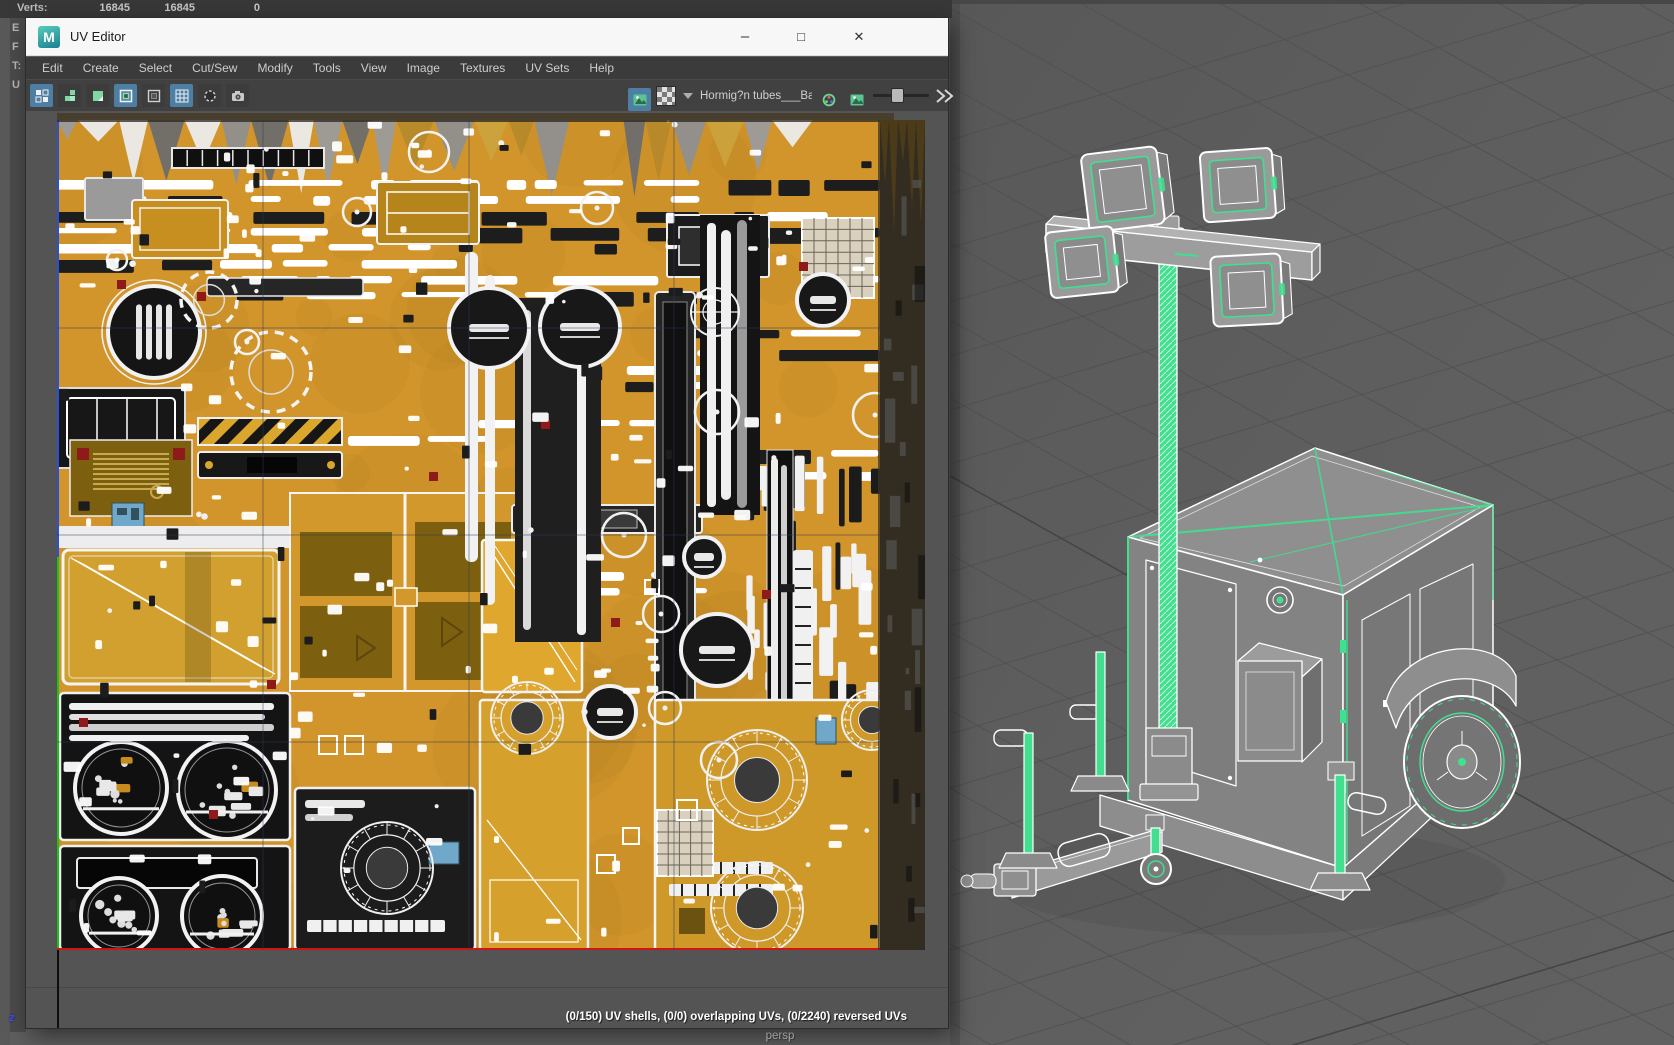 This screenshot has width=1674, height=1045. What do you see at coordinates (49, 37) in the screenshot?
I see `maya-logo-icon: M` at bounding box center [49, 37].